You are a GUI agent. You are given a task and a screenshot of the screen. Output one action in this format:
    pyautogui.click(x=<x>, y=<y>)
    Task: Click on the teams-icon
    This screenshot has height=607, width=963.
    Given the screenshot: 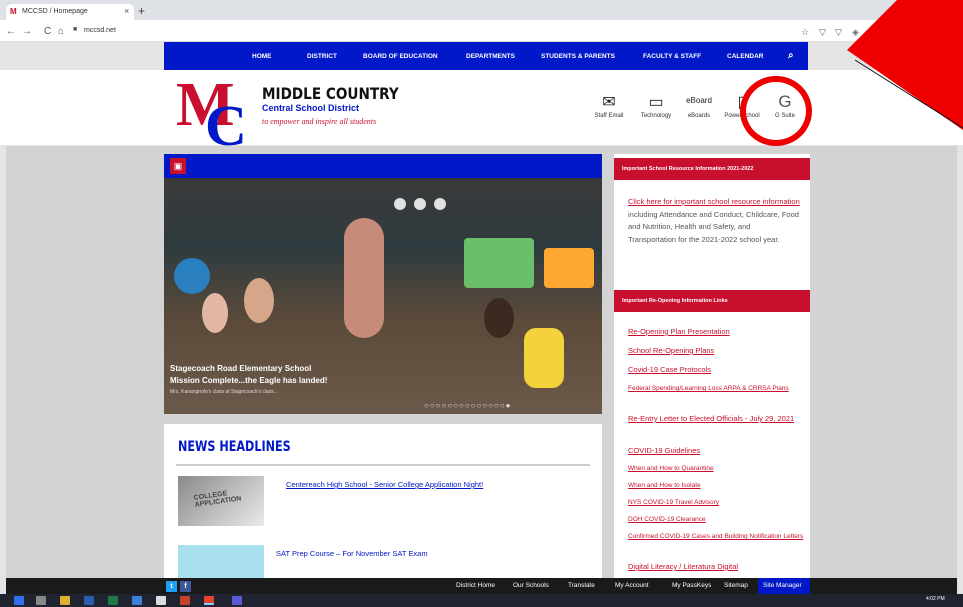 What is the action you would take?
    pyautogui.click(x=237, y=600)
    